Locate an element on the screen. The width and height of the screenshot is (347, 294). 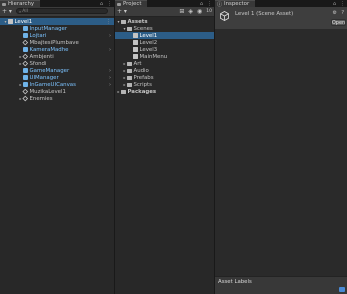
hierarchy-row: KameraMadhe › is located at coordinates (57, 49).